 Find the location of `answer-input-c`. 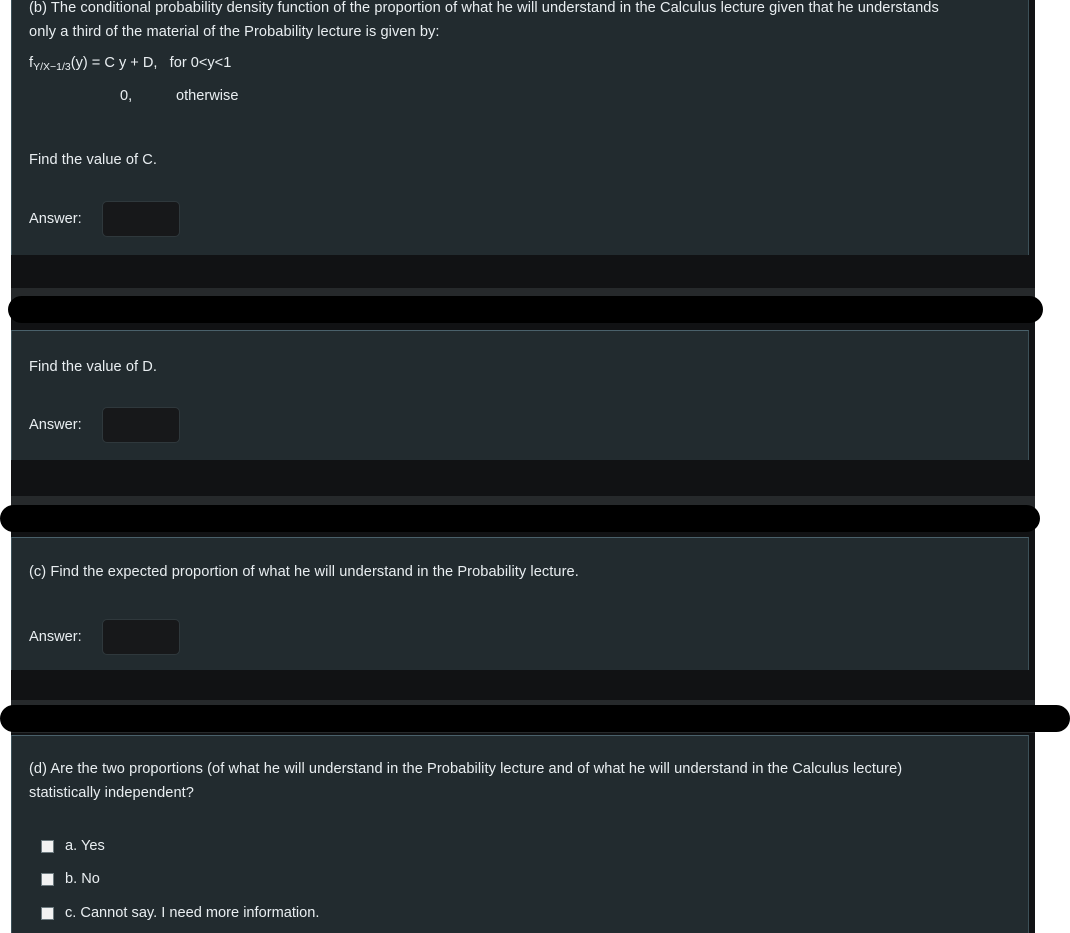

answer-input-c is located at coordinates (140, 219).